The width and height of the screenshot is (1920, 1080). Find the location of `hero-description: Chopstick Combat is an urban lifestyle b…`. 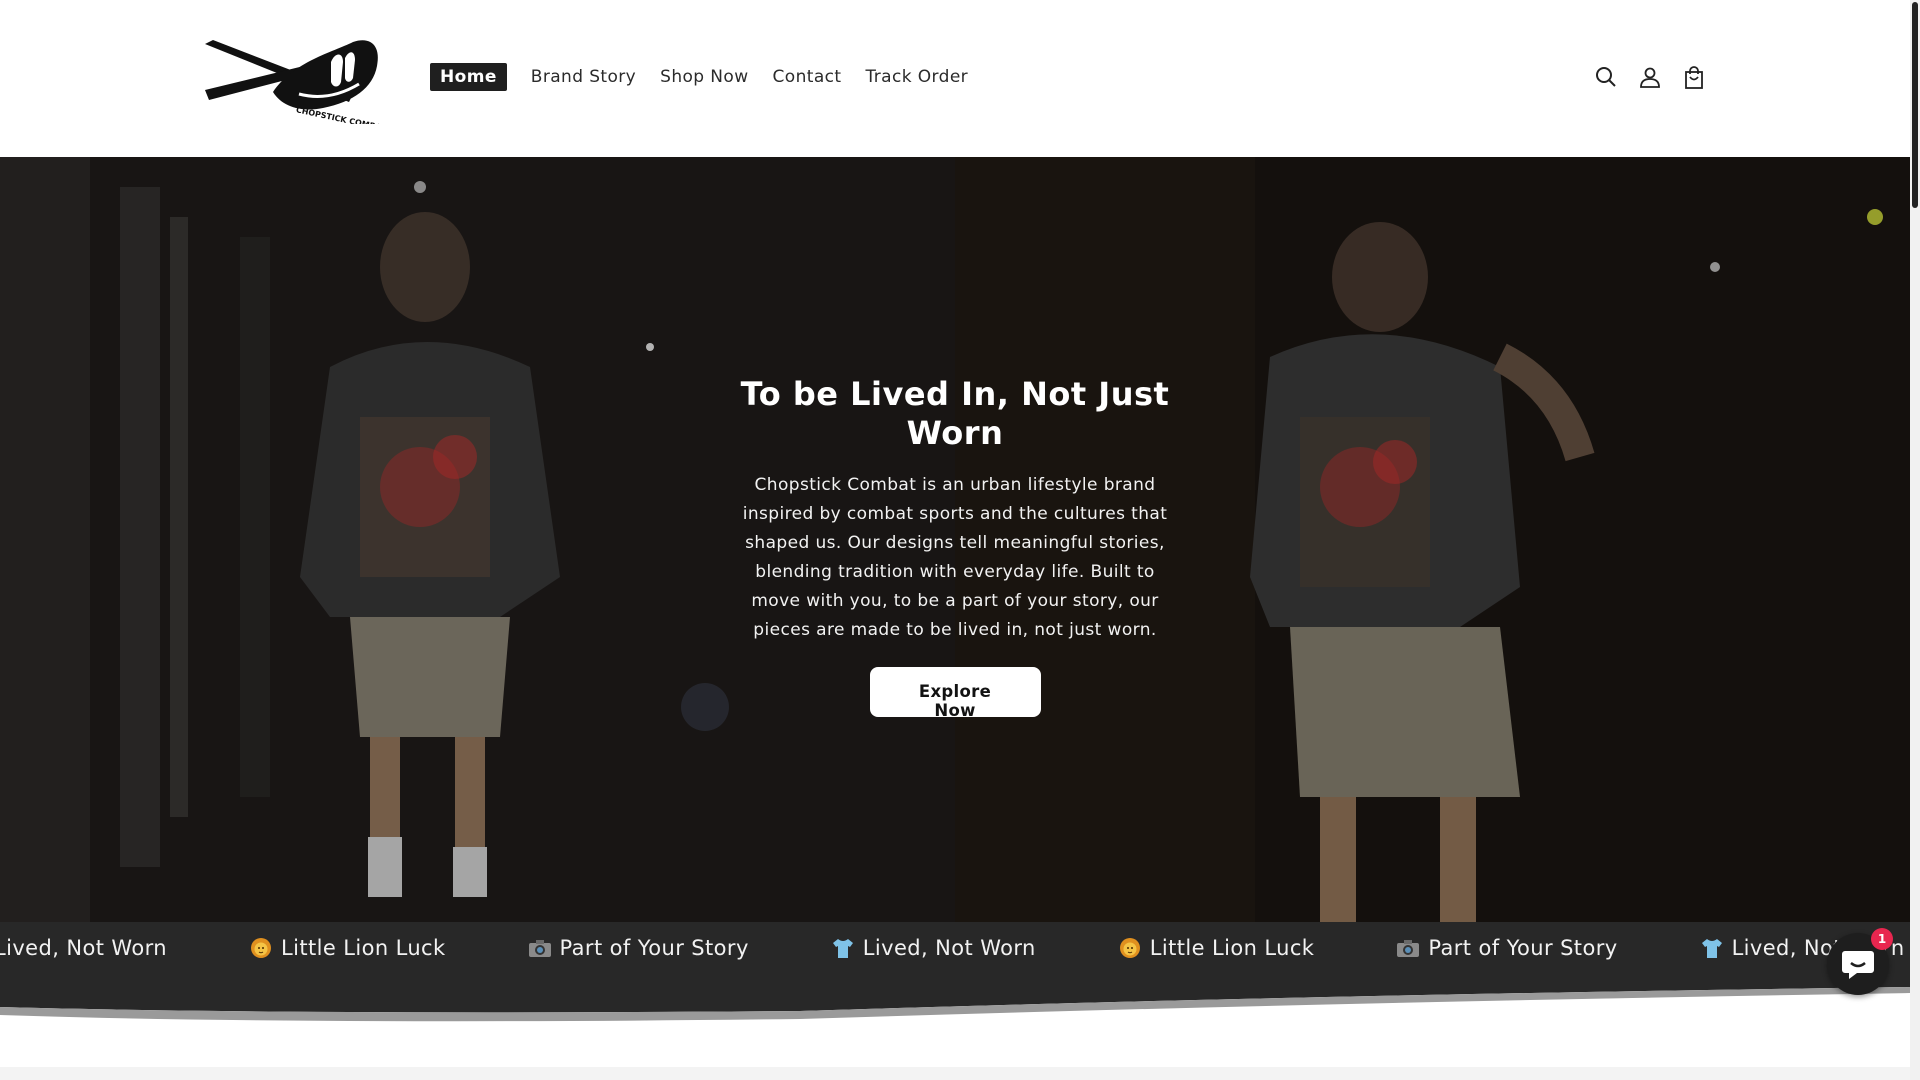

hero-description: Chopstick Combat is an urban lifestyle b… is located at coordinates (955, 557).